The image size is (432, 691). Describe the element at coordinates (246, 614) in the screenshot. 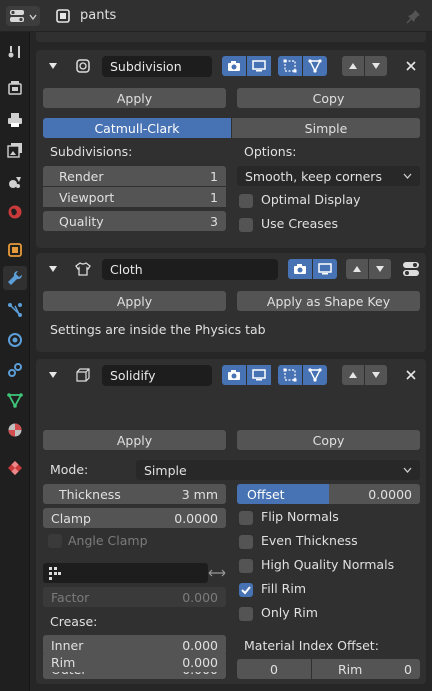

I see `only-rim-checkbox` at that location.